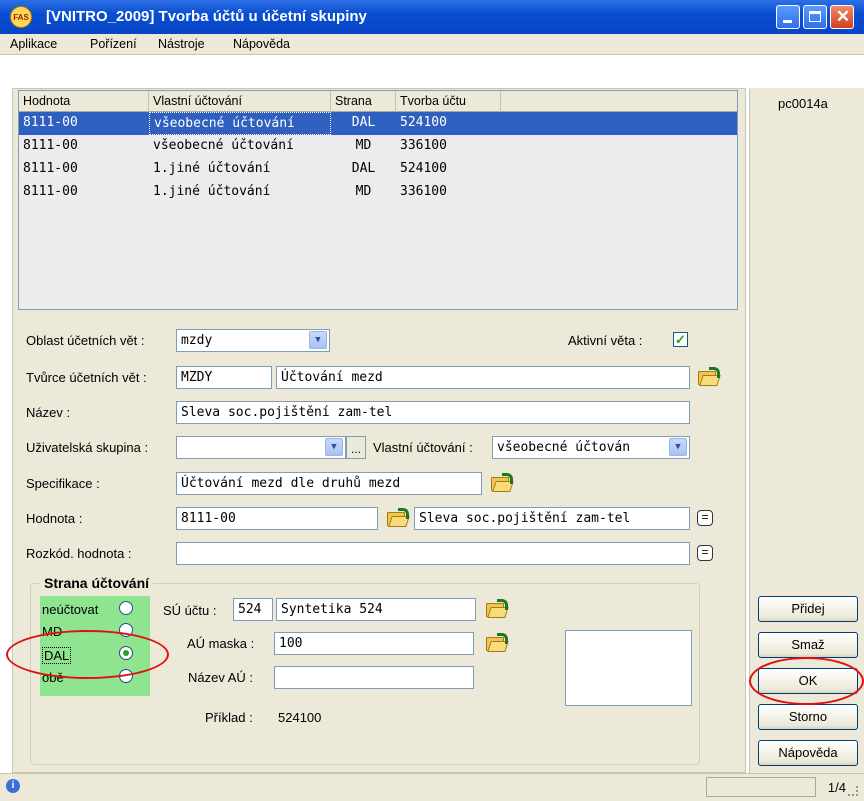 The width and height of the screenshot is (864, 801). I want to click on minimize-button, so click(788, 17).